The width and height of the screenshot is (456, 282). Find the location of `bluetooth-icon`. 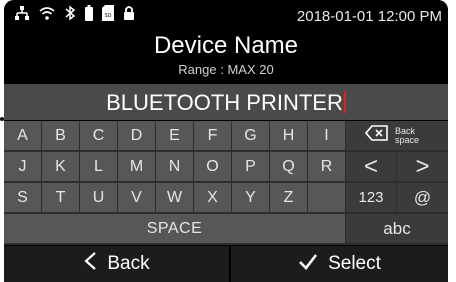

bluetooth-icon is located at coordinates (70, 13).